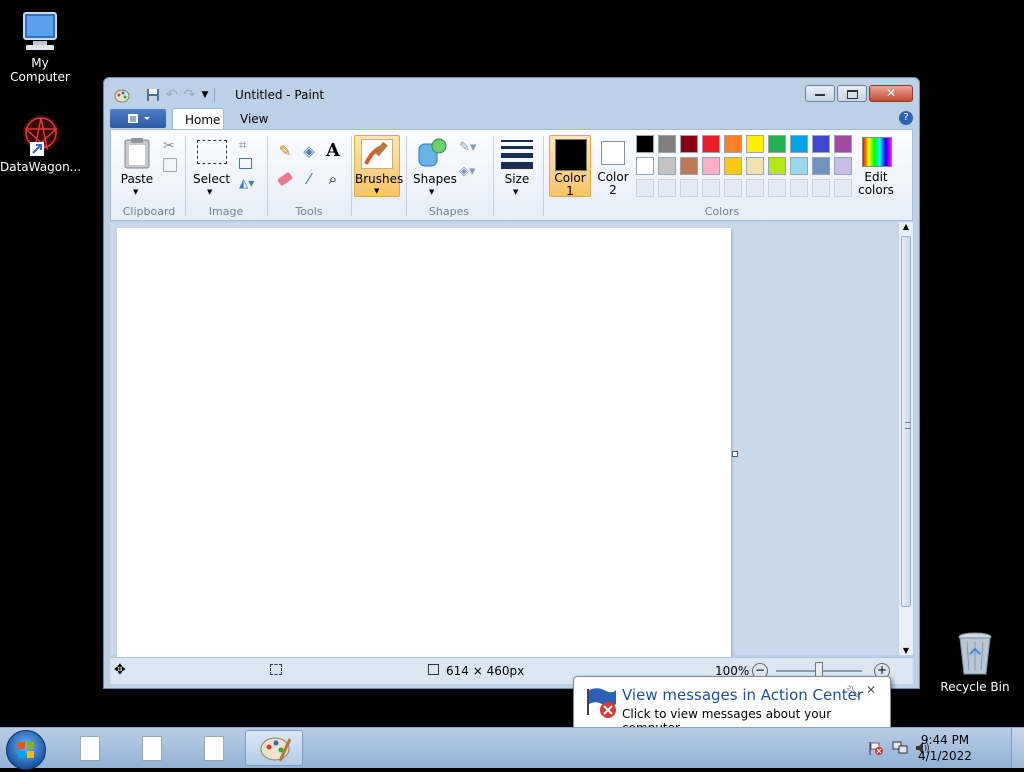 This screenshot has height=772, width=1024. What do you see at coordinates (242, 145) in the screenshot?
I see `crop-icon: ⌗` at bounding box center [242, 145].